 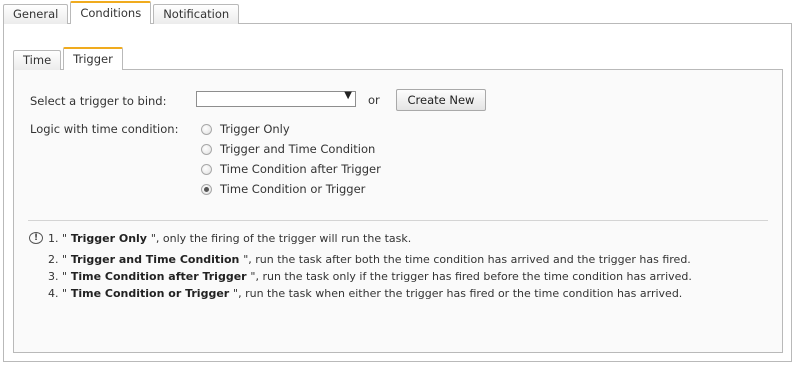 I want to click on option-time-after-trigger: Time Condition after Trigger, so click(x=291, y=169).